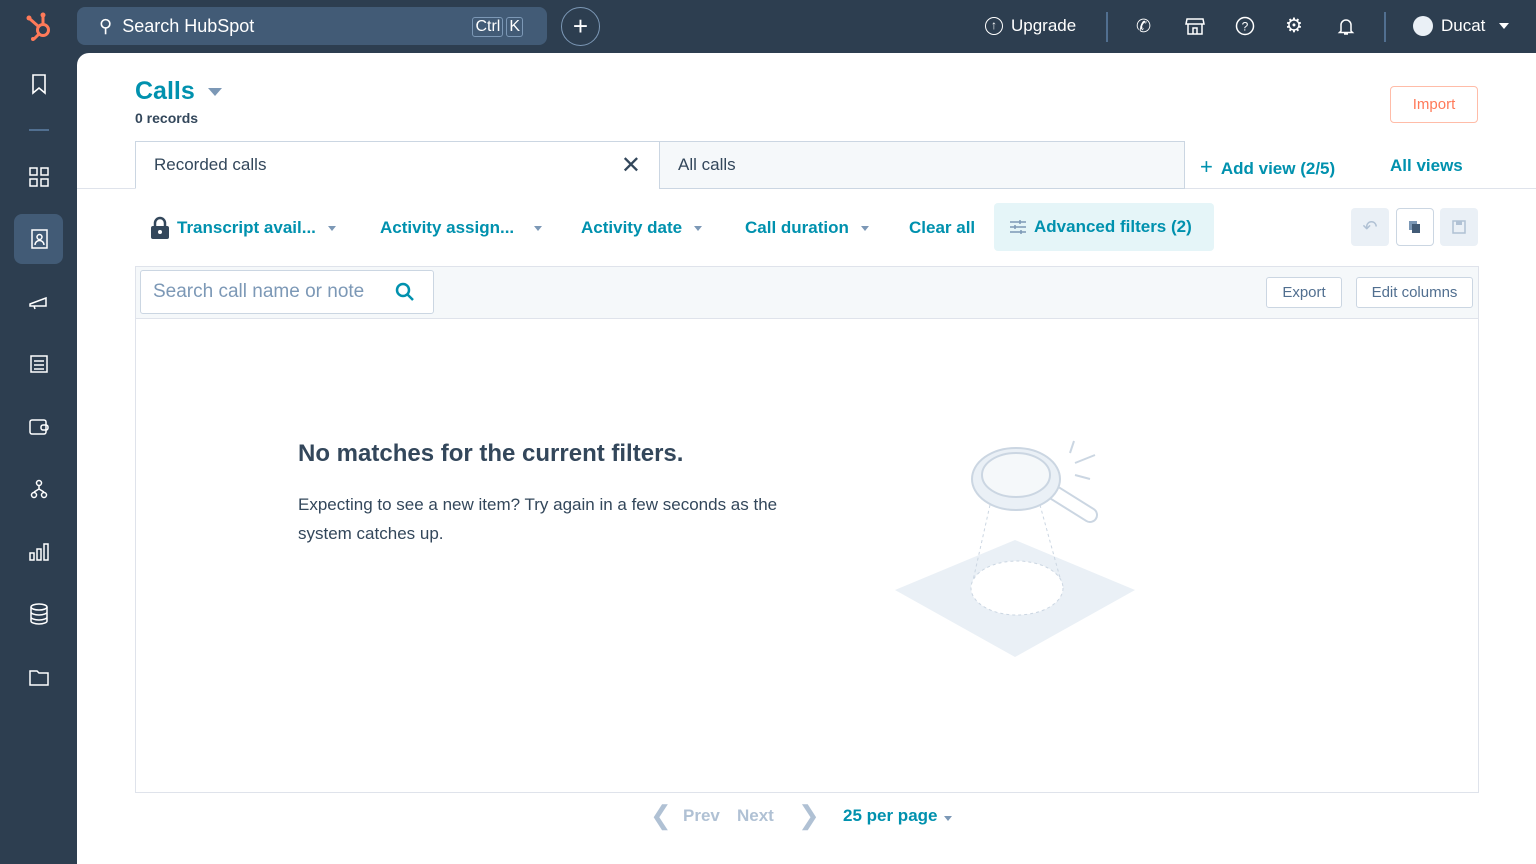  What do you see at coordinates (106, 25) in the screenshot?
I see `search-icon: ⚲` at bounding box center [106, 25].